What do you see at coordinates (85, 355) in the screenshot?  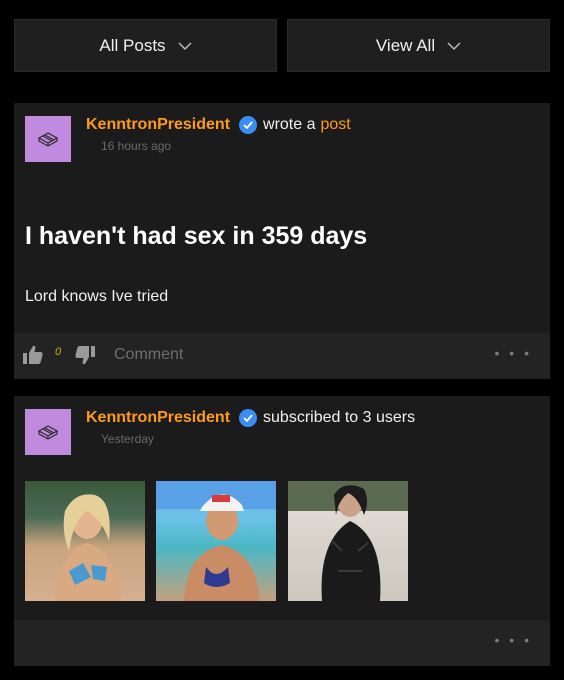 I see `thumbs-down-icon` at bounding box center [85, 355].